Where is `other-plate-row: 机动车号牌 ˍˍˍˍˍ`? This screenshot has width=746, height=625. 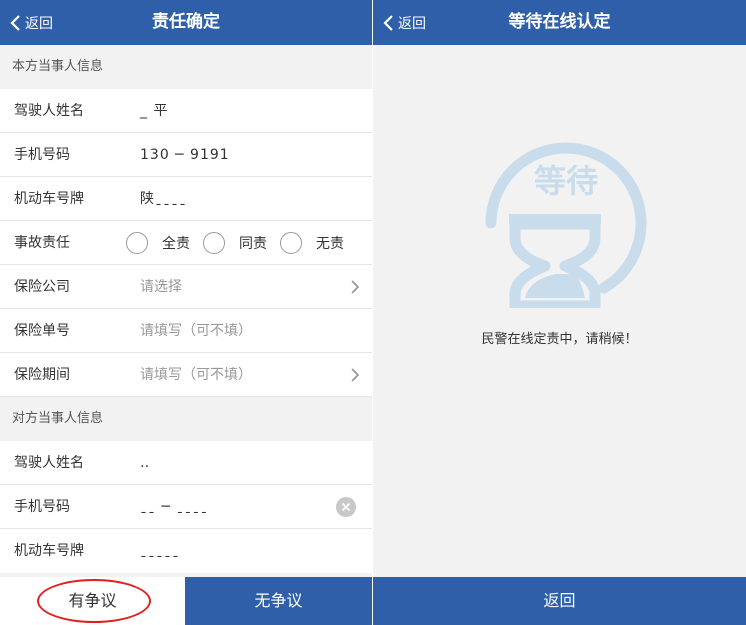
other-plate-row: 机动车号牌 ˍˍˍˍˍ is located at coordinates (186, 551).